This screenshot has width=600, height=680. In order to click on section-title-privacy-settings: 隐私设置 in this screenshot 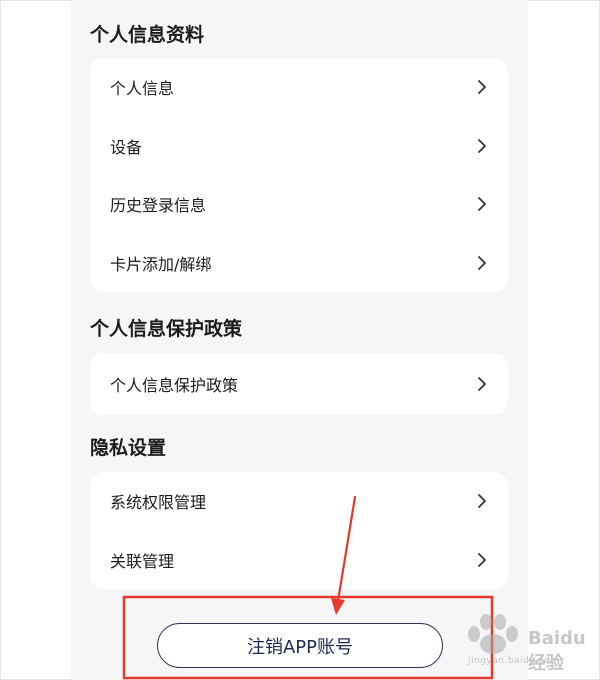, I will do `click(128, 448)`.